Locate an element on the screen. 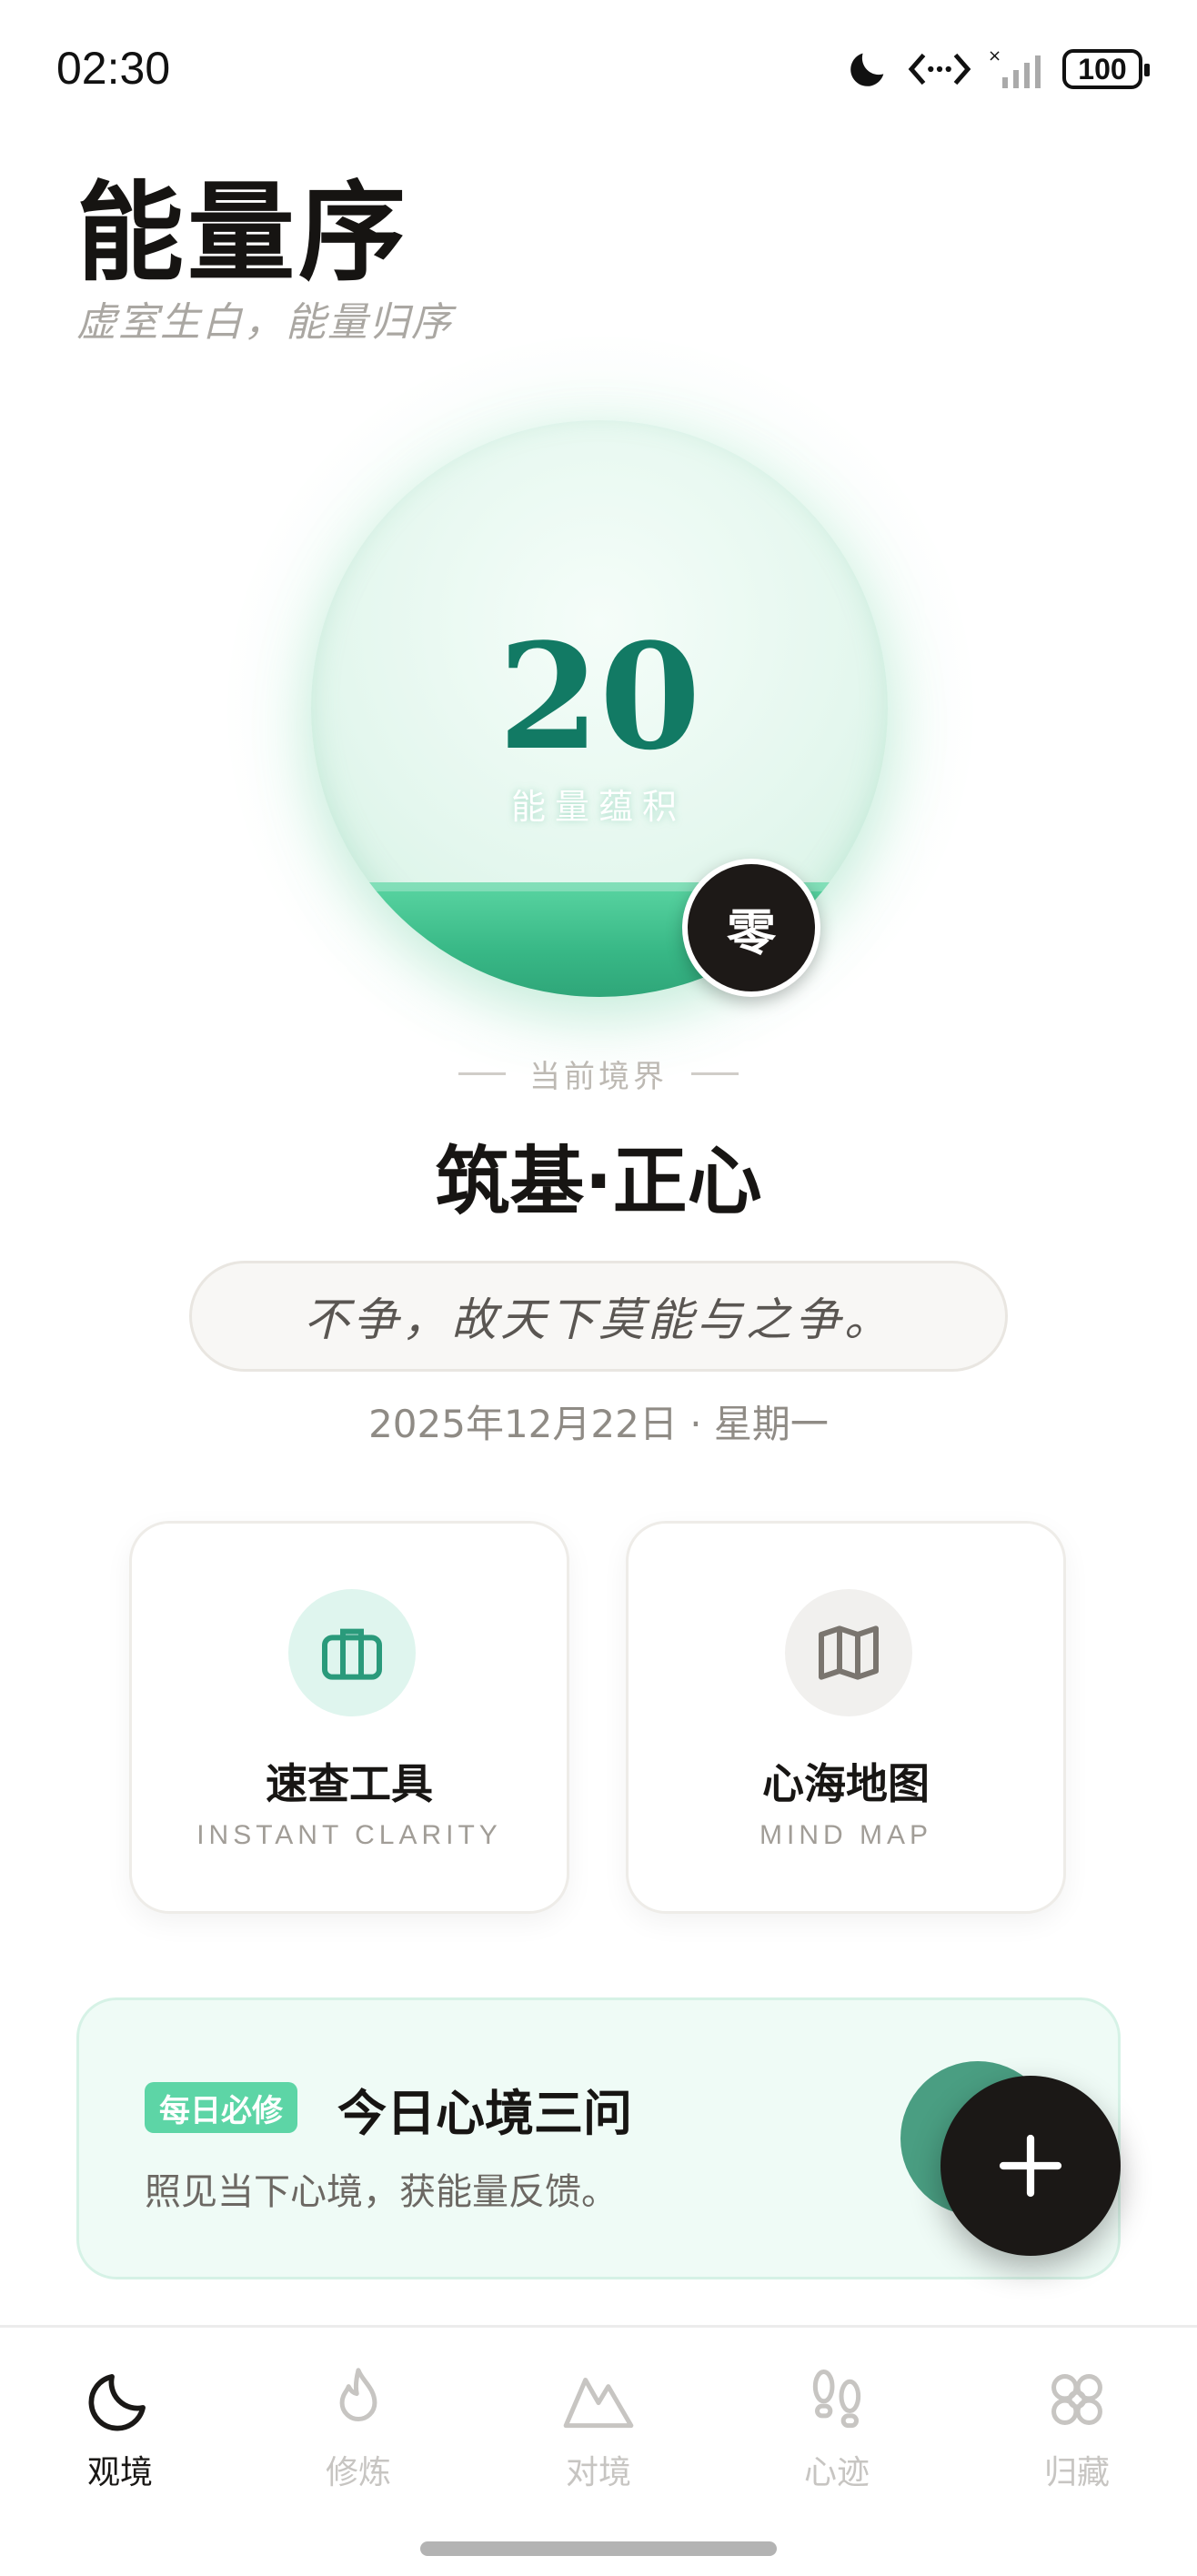  tab-practice: 修炼 is located at coordinates (358, 2439).